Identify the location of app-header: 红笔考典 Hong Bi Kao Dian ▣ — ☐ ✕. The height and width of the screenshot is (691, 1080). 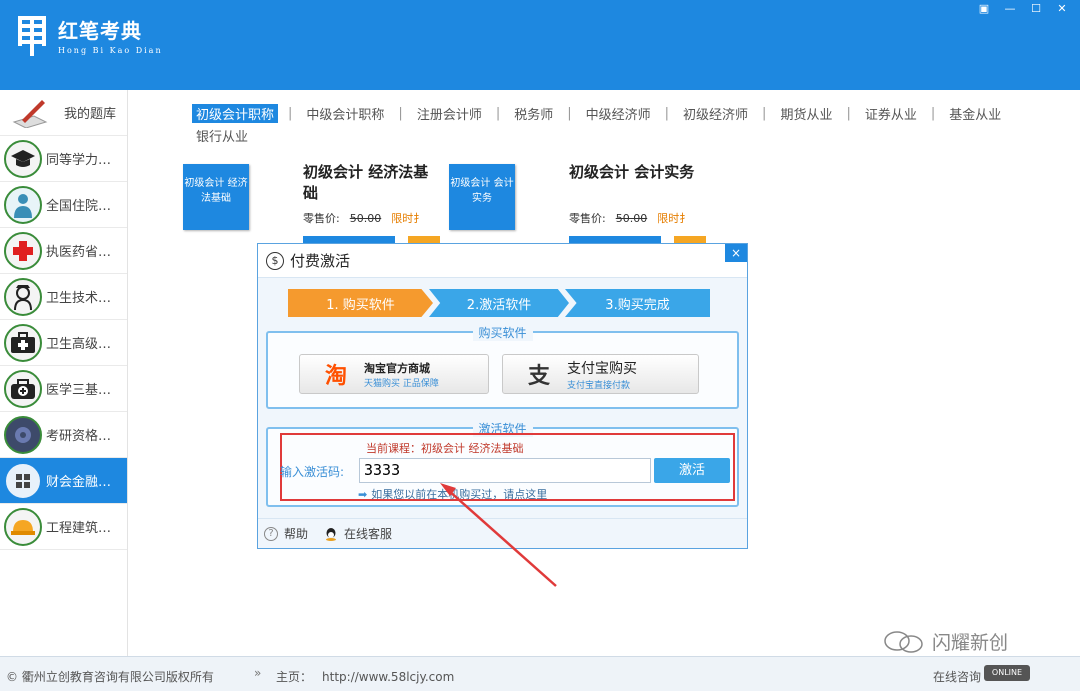
(540, 45).